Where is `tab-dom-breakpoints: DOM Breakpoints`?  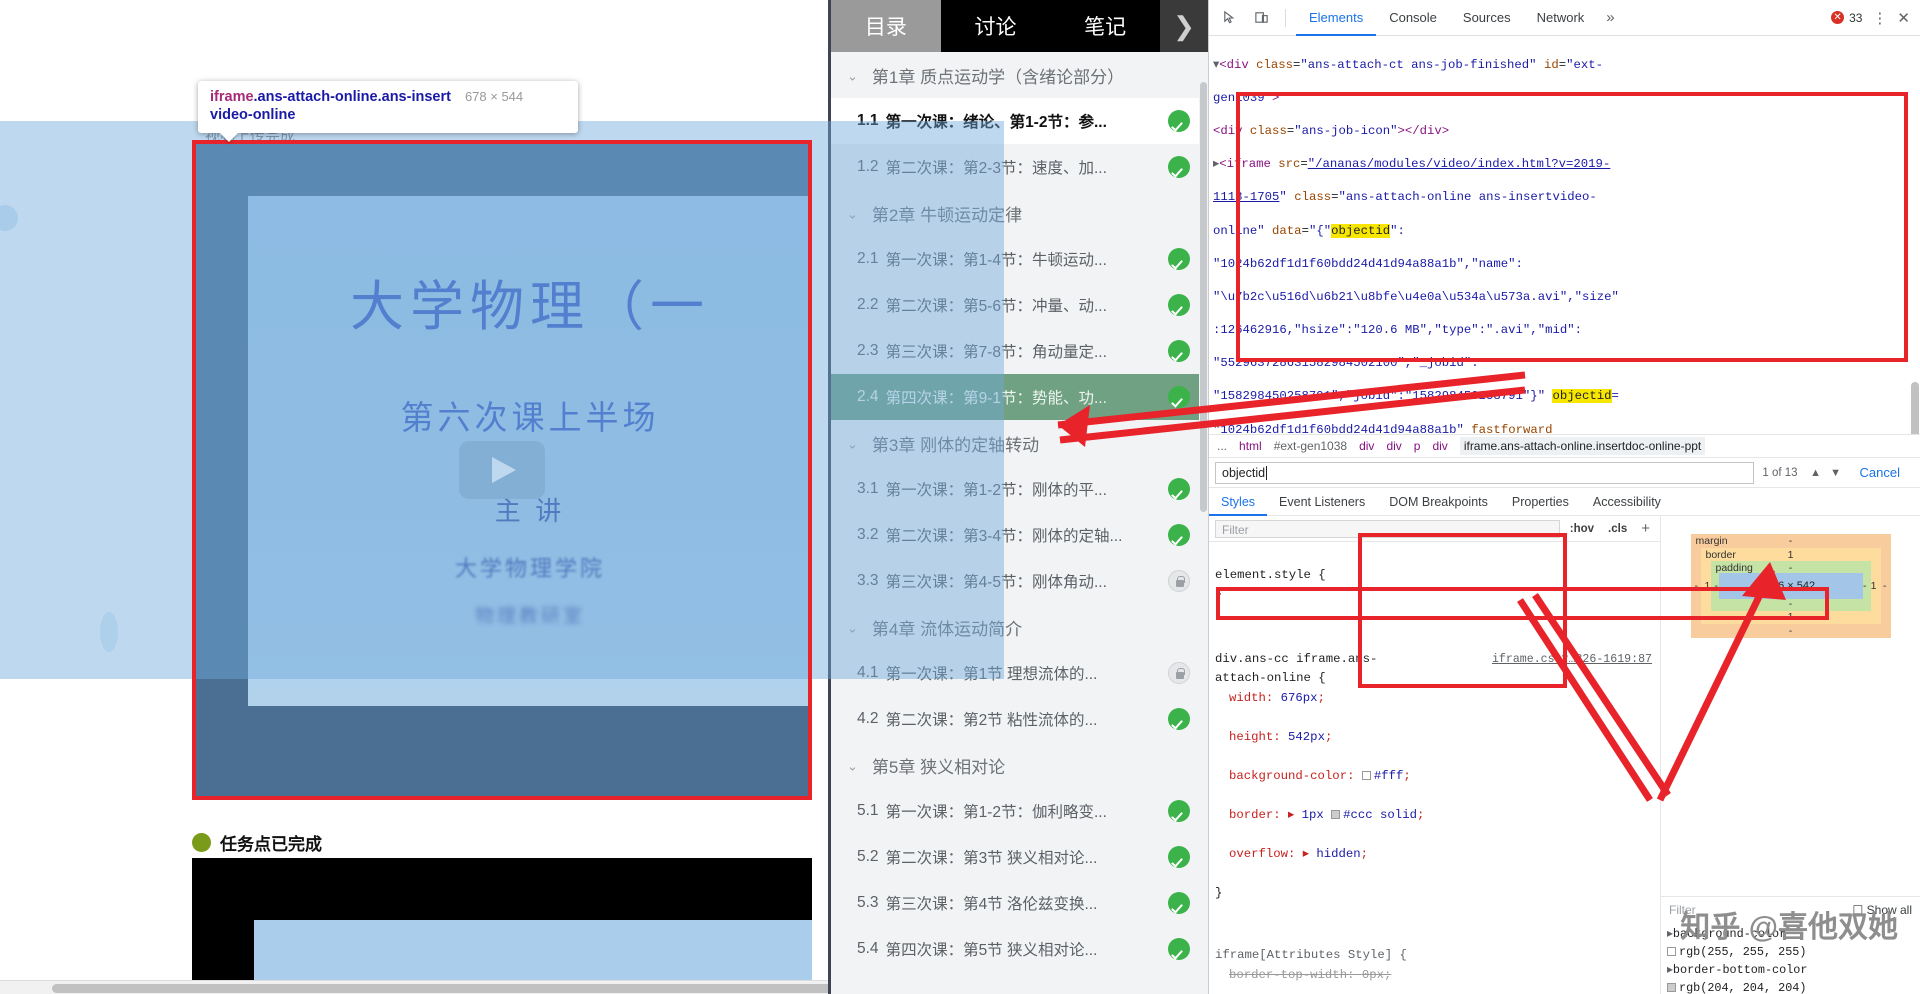 tab-dom-breakpoints: DOM Breakpoints is located at coordinates (1438, 502).